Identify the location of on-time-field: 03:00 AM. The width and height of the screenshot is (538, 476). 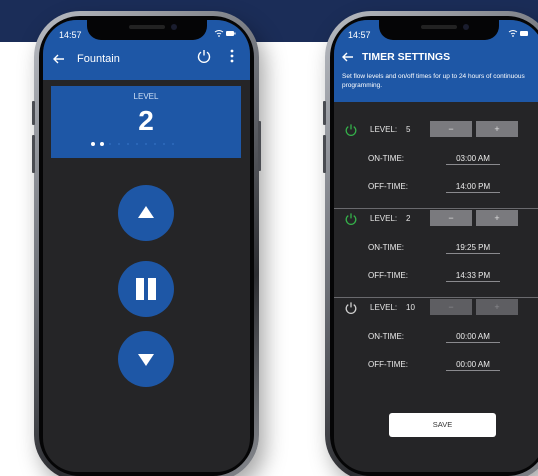
(473, 159).